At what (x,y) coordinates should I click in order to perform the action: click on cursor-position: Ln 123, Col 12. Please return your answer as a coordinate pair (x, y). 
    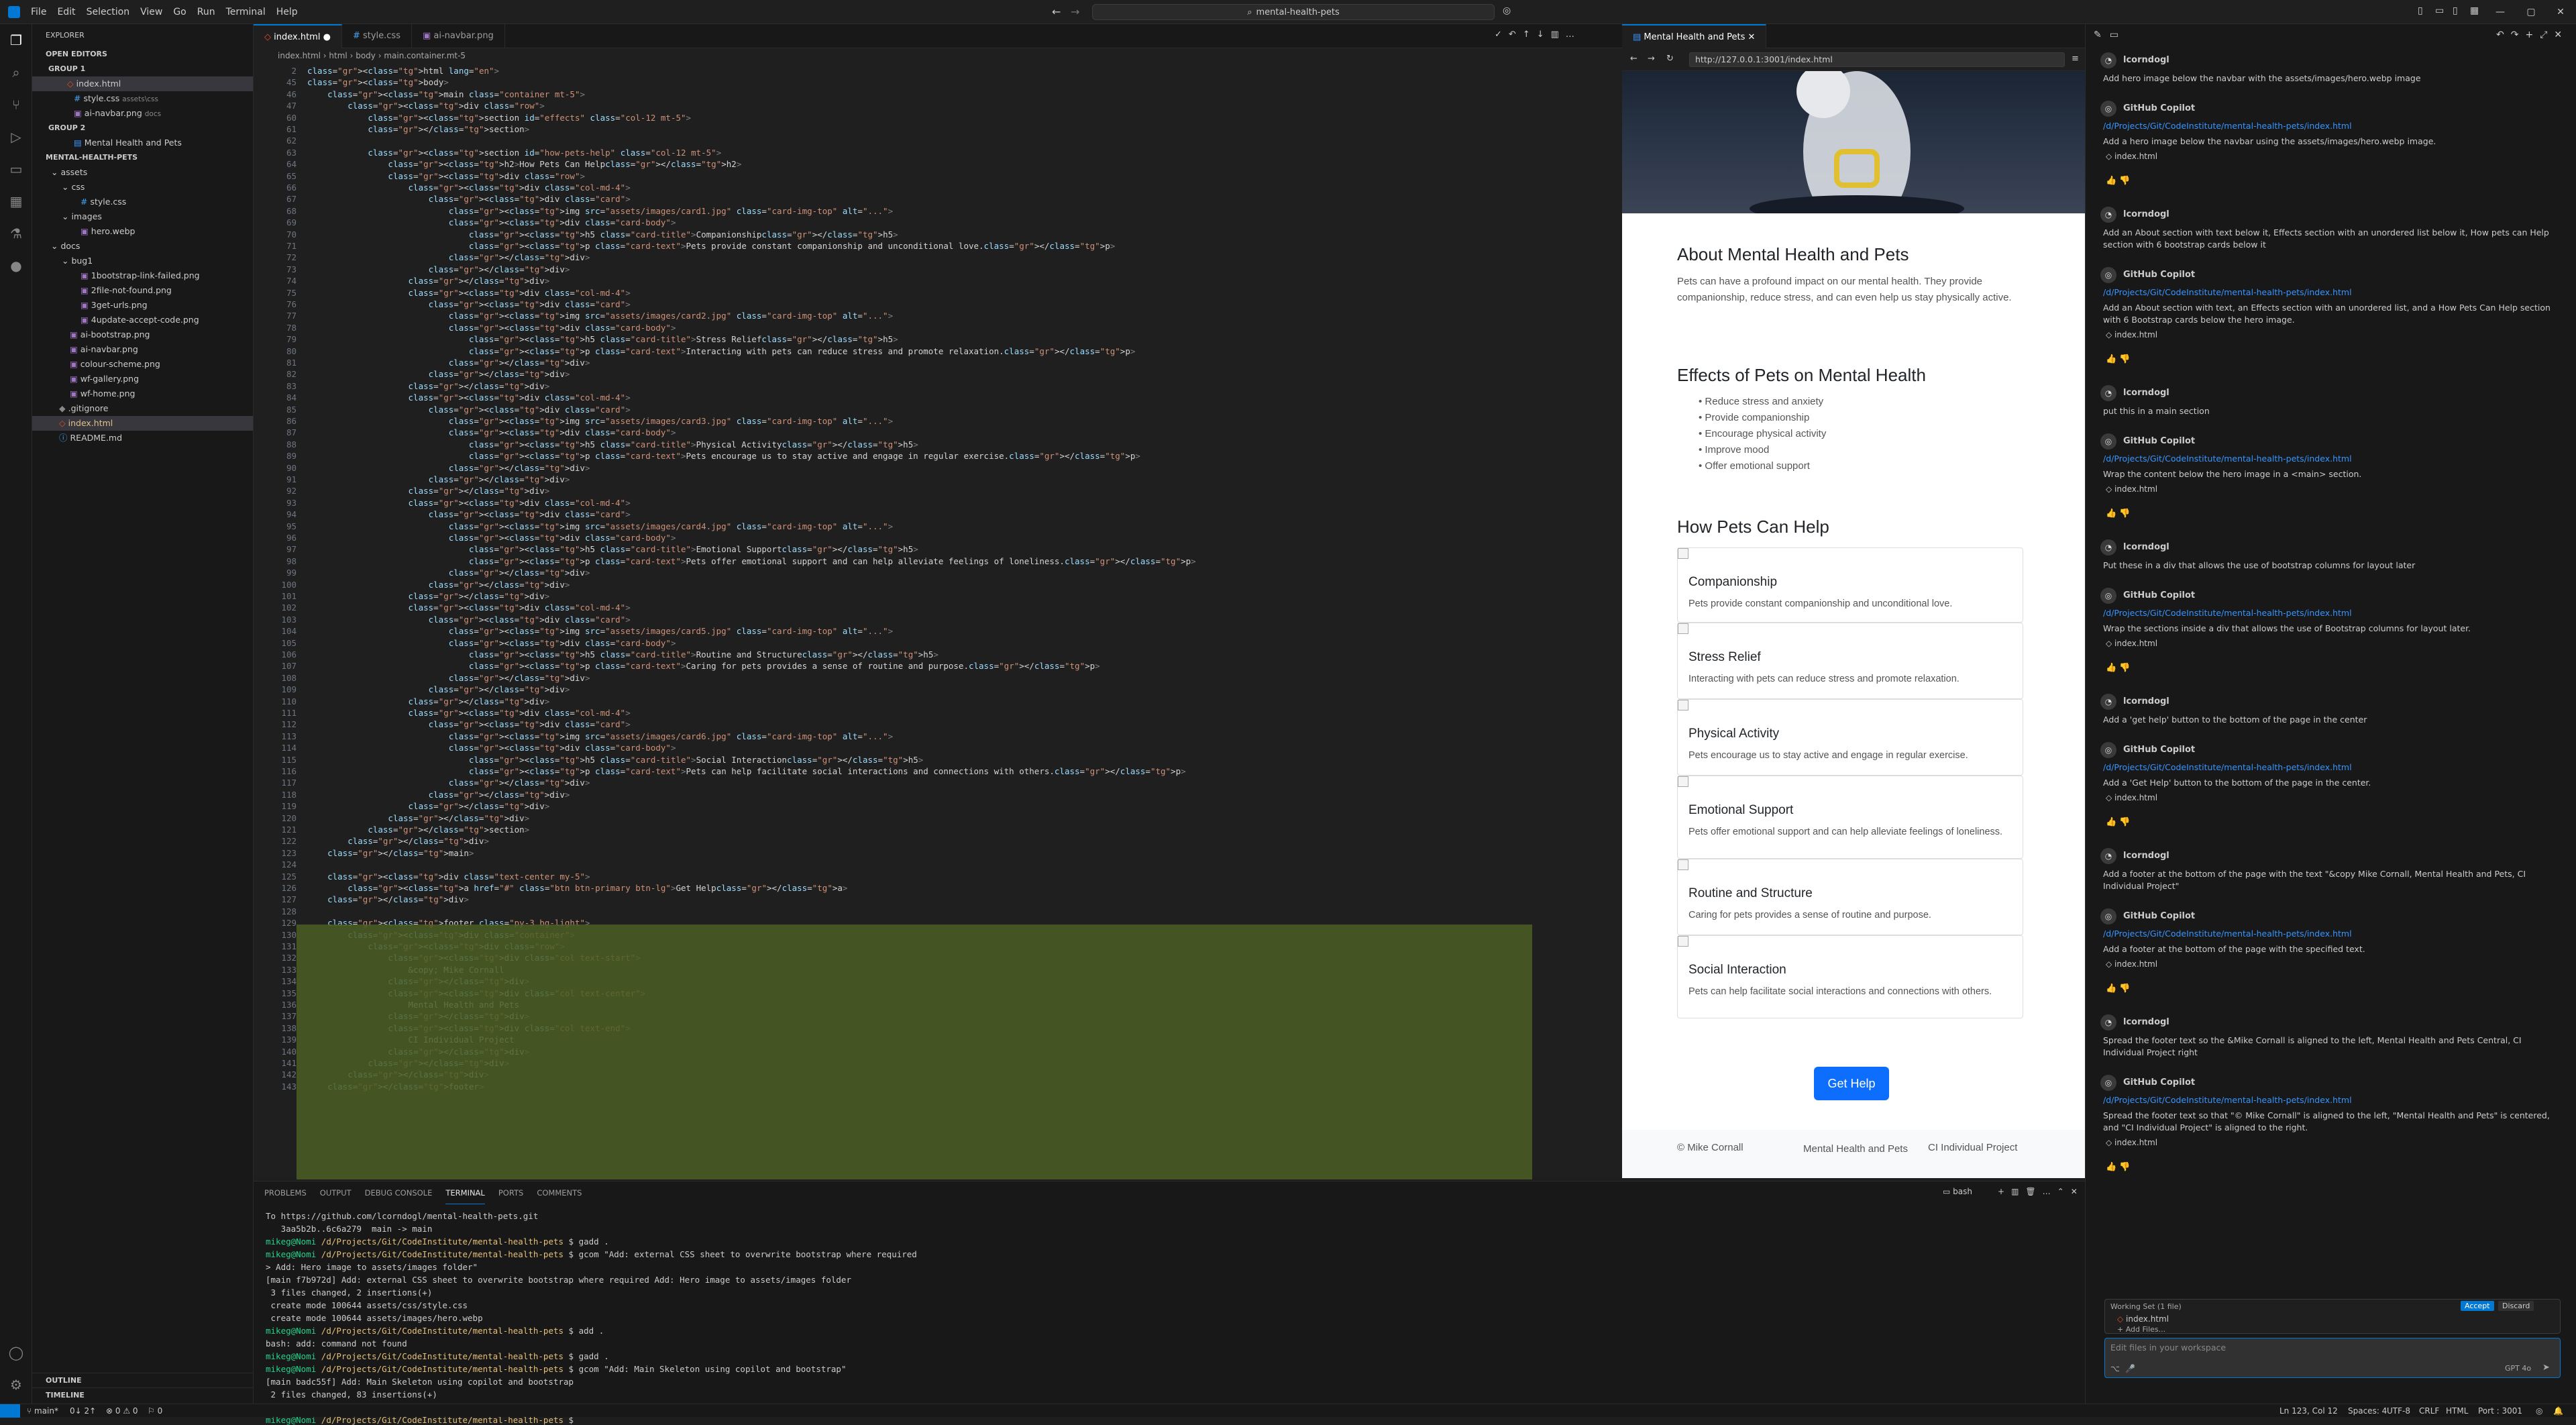
    Looking at the image, I should click on (2308, 1411).